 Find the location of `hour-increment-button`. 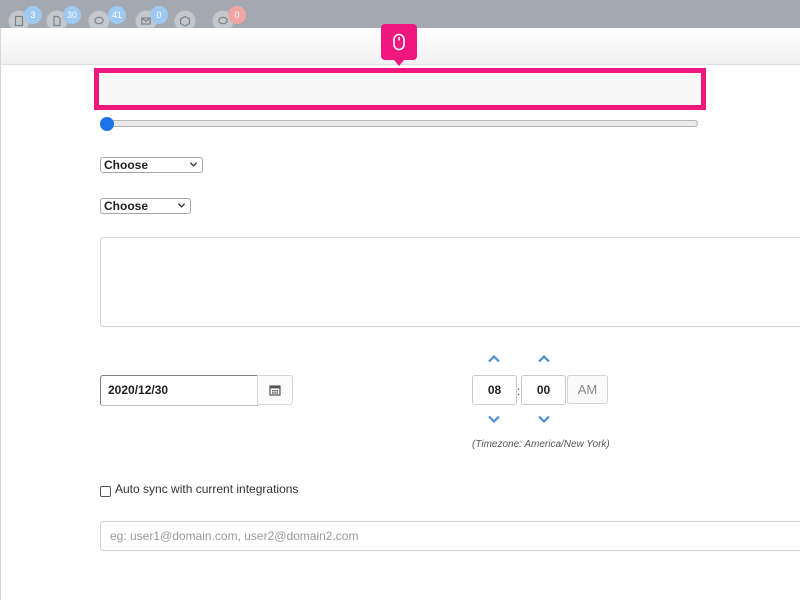

hour-increment-button is located at coordinates (494, 359).